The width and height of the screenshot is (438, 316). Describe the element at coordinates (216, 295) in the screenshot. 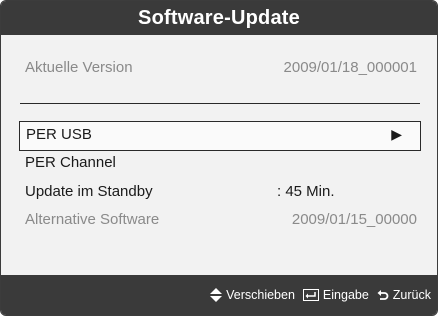

I see `up-down-arrow-icon` at that location.